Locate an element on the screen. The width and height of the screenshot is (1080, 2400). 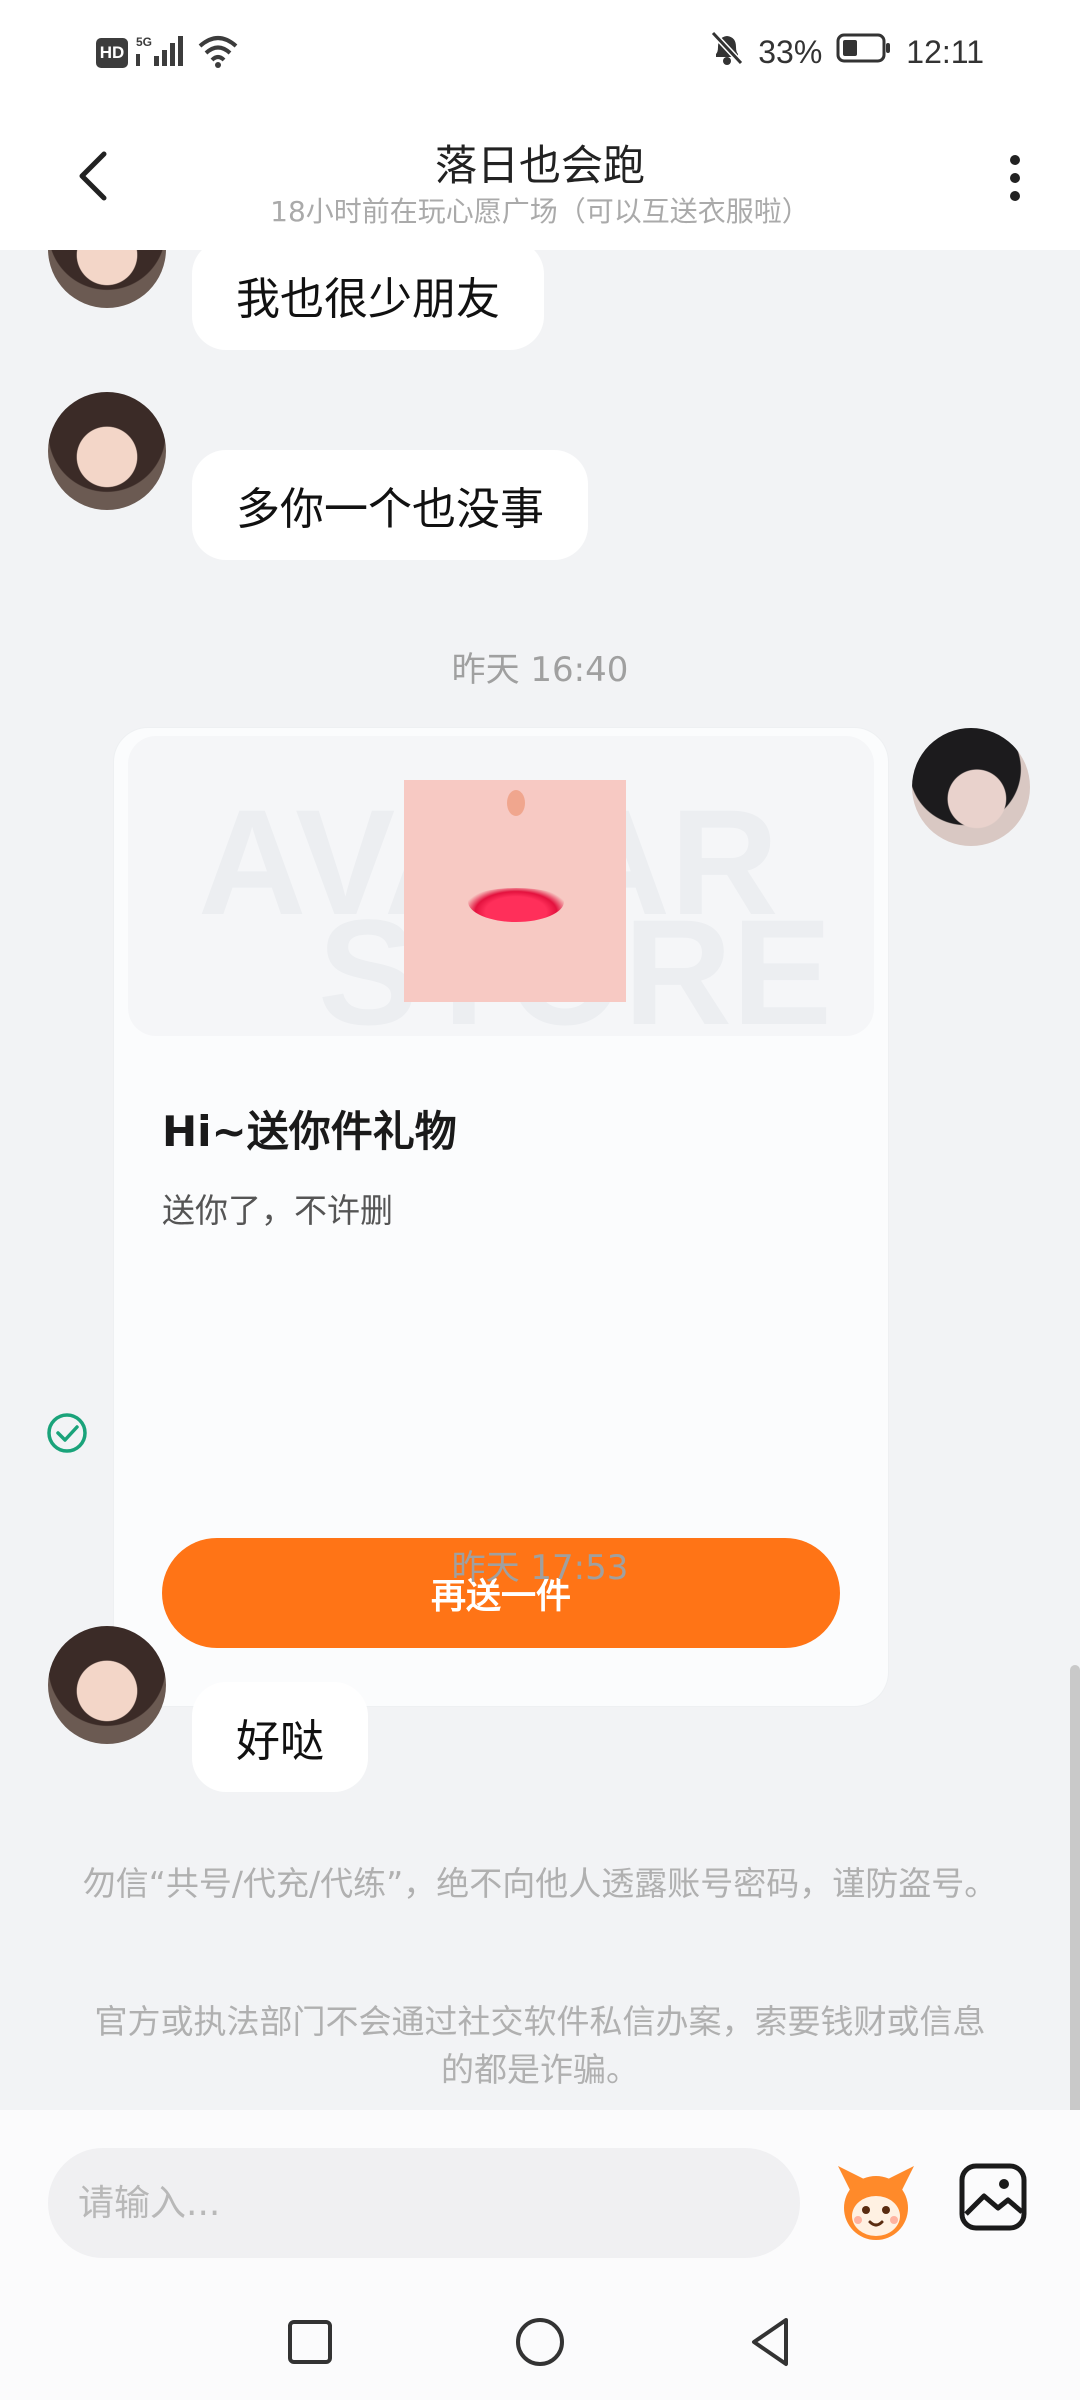
message-text: 好哒 is located at coordinates (280, 1741).